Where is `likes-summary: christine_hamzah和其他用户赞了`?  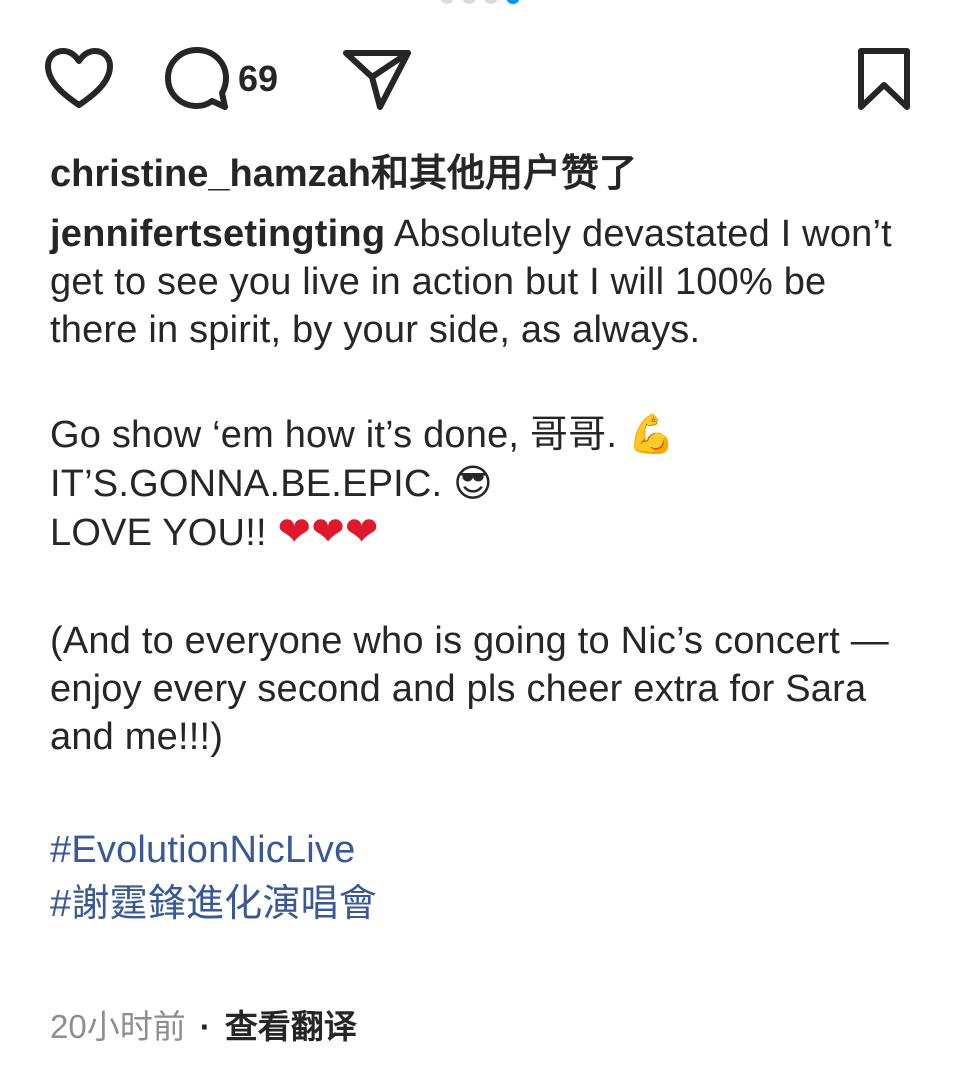 likes-summary: christine_hamzah和其他用户赞了 is located at coordinates (343, 174).